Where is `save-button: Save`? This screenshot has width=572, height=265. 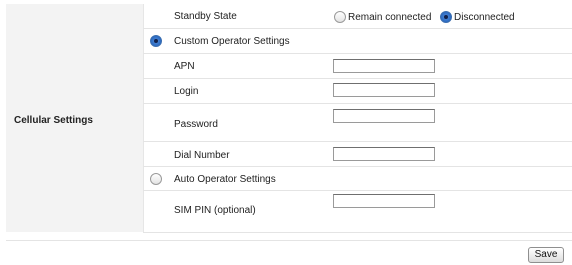 save-button: Save is located at coordinates (546, 255).